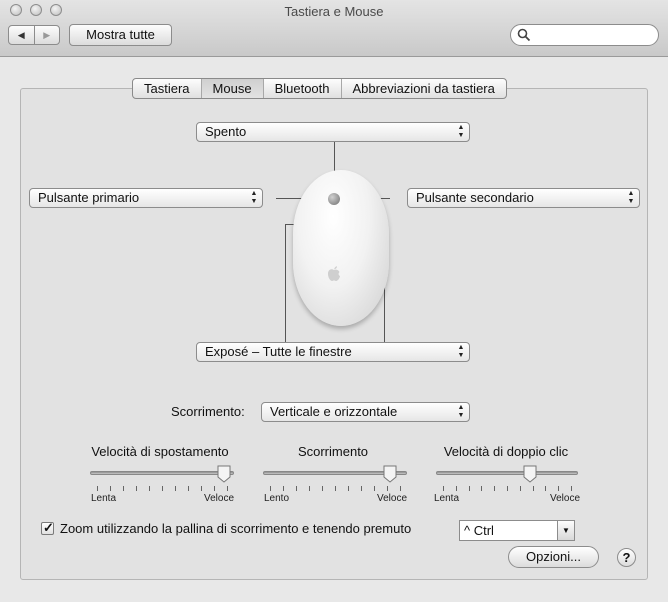 This screenshot has width=668, height=602. I want to click on search-field, so click(584, 35).